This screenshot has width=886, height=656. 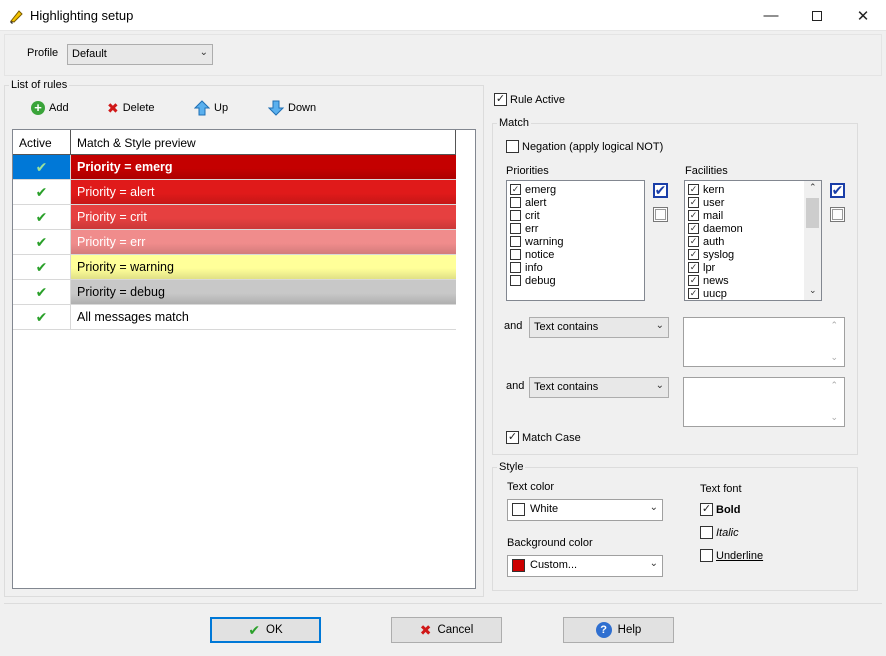 I want to click on priorities-list: ✓ emerg alert crit err warning notice info debug, so click(x=575, y=240).